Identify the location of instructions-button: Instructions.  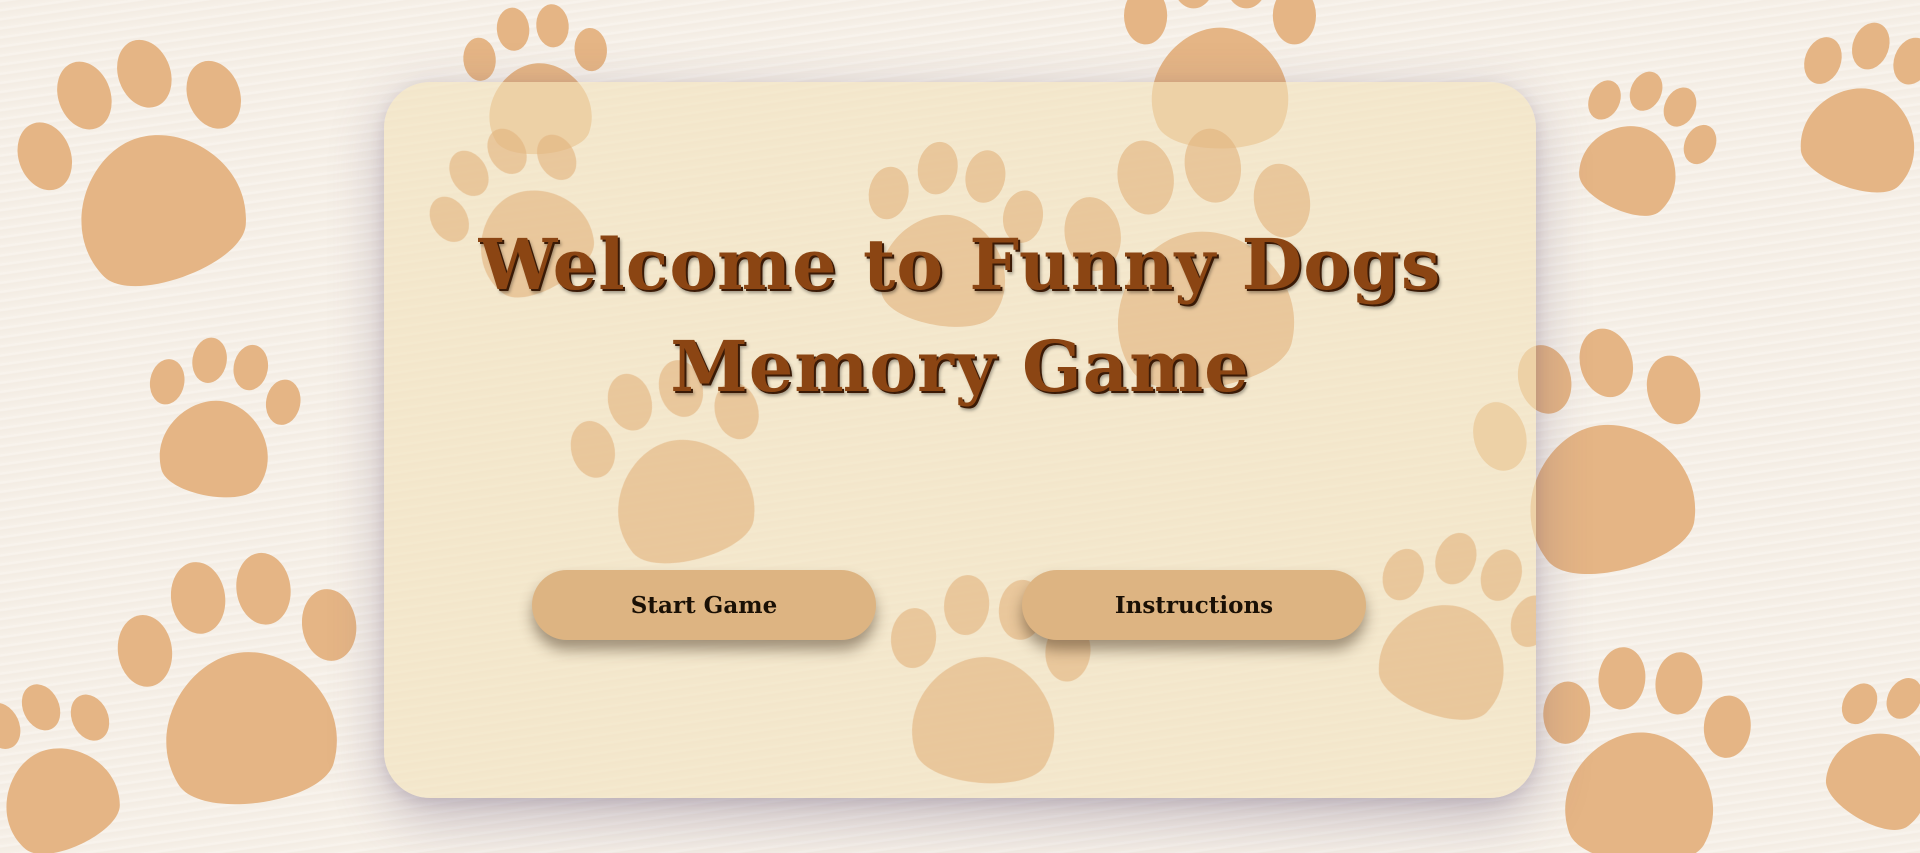
(1194, 605).